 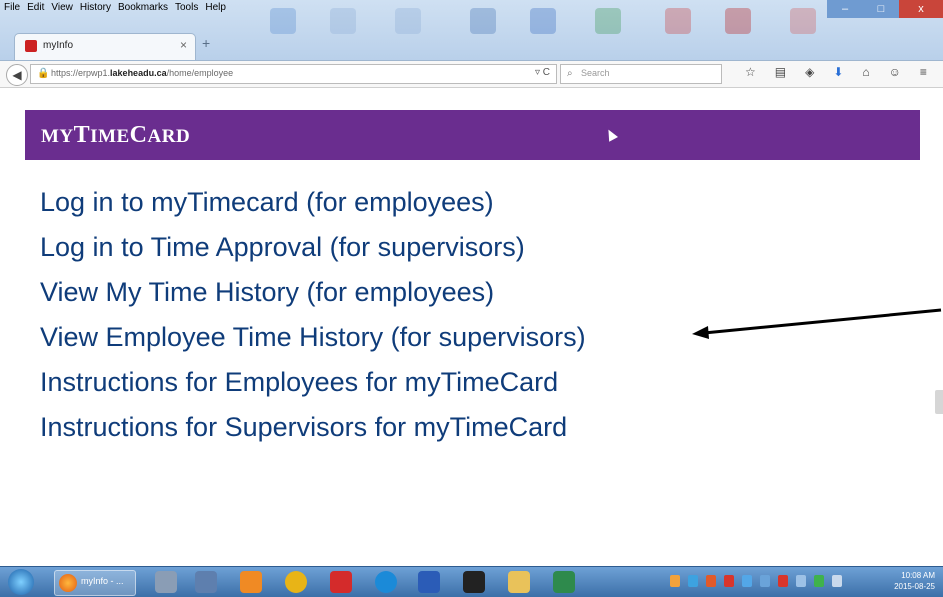 I want to click on lock-icon: 🔒, so click(x=43, y=73).